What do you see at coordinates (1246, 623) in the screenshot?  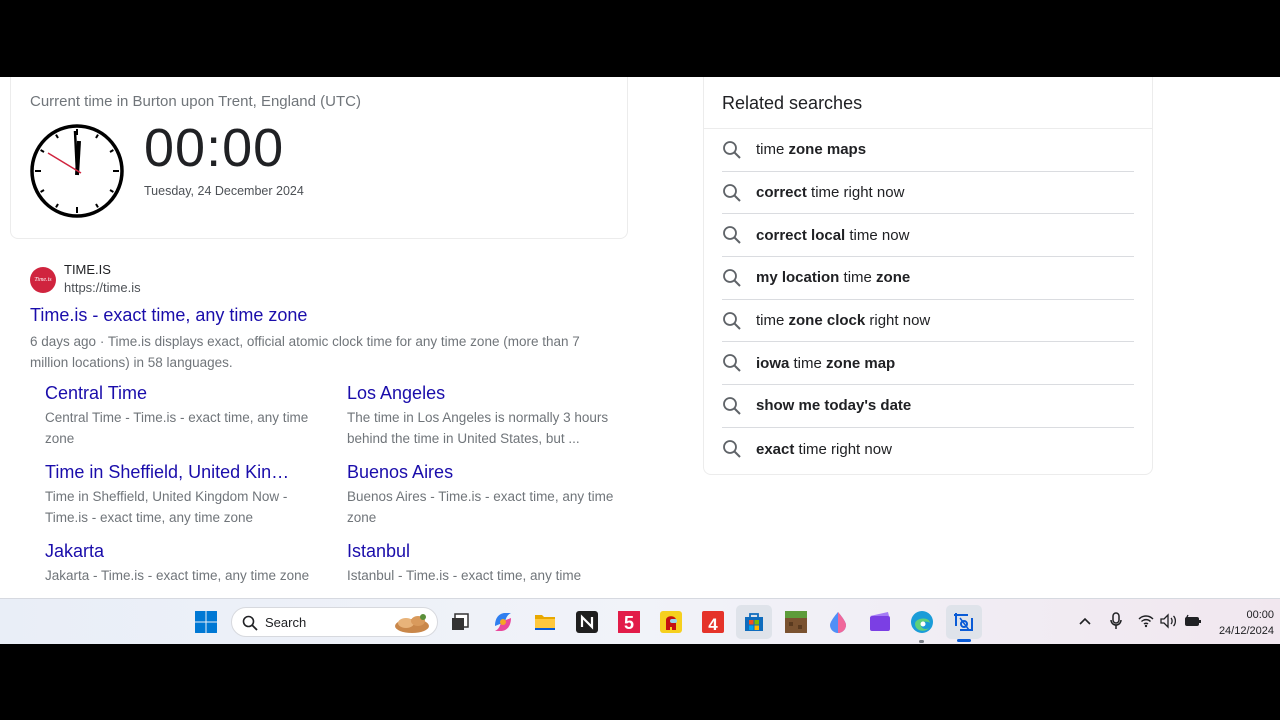 I see `system-clock: 00:00 24/12/2024` at bounding box center [1246, 623].